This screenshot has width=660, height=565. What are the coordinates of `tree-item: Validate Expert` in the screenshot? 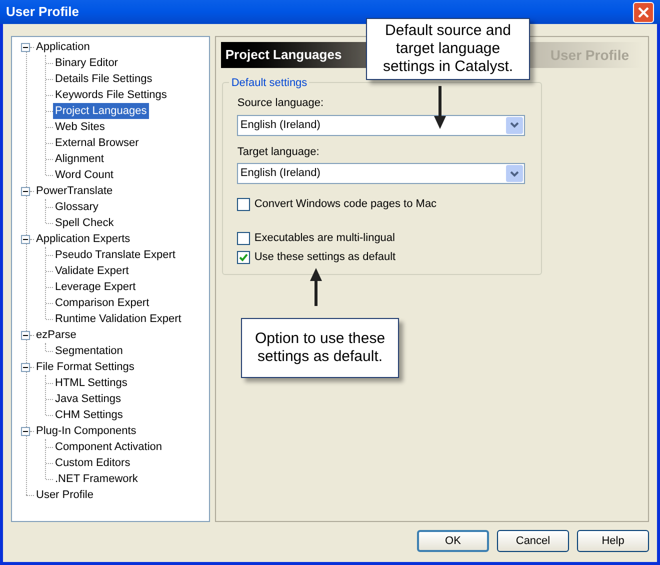 It's located at (92, 271).